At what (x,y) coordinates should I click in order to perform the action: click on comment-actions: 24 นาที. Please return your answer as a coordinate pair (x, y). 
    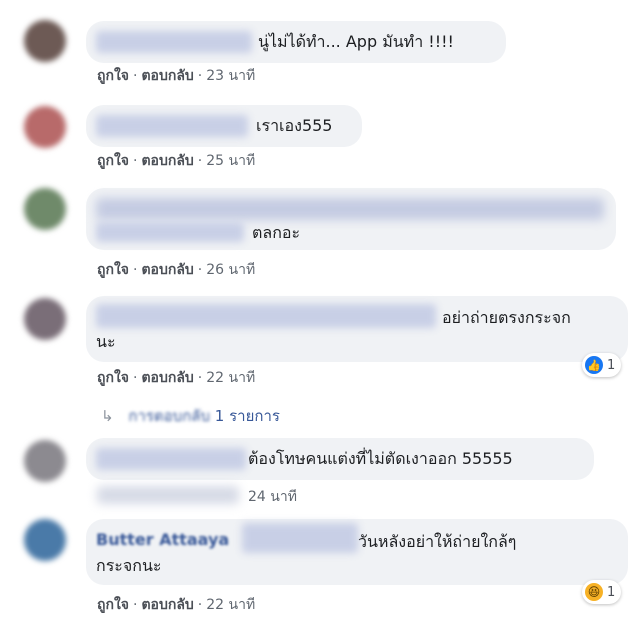
    Looking at the image, I should click on (272, 497).